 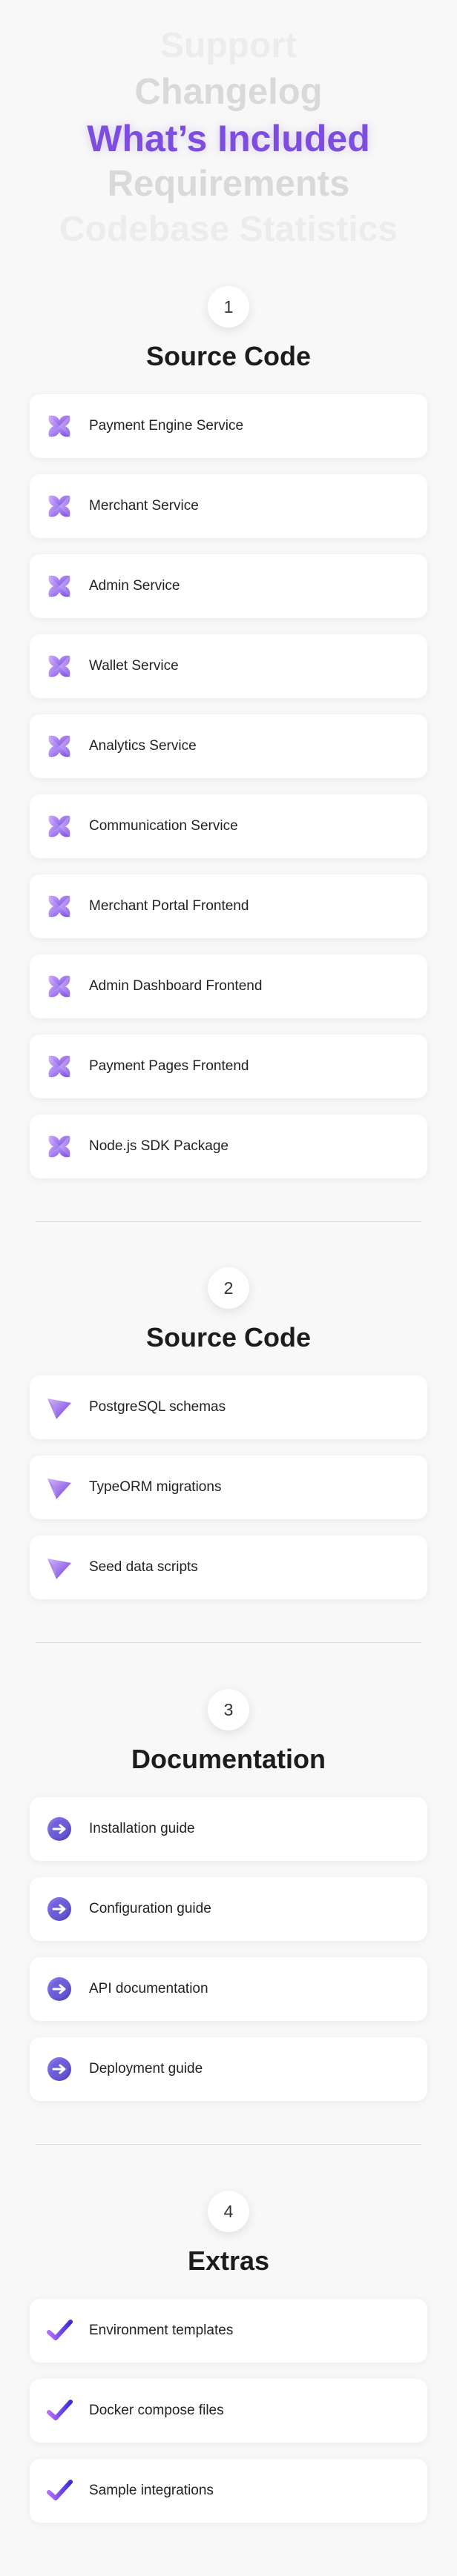 What do you see at coordinates (152, 2490) in the screenshot?
I see `item-label: Sample integrations` at bounding box center [152, 2490].